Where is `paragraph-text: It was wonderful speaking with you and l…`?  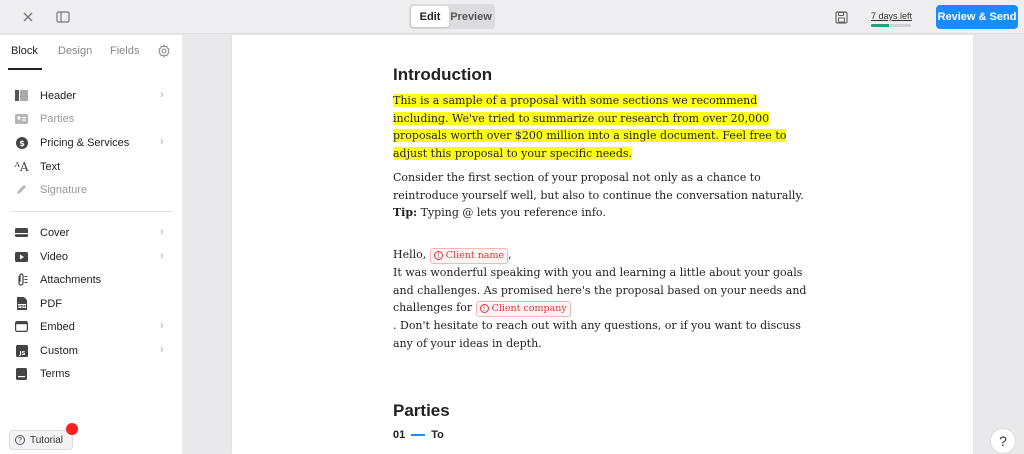 paragraph-text: It was wonderful speaking with you and l… is located at coordinates (600, 290).